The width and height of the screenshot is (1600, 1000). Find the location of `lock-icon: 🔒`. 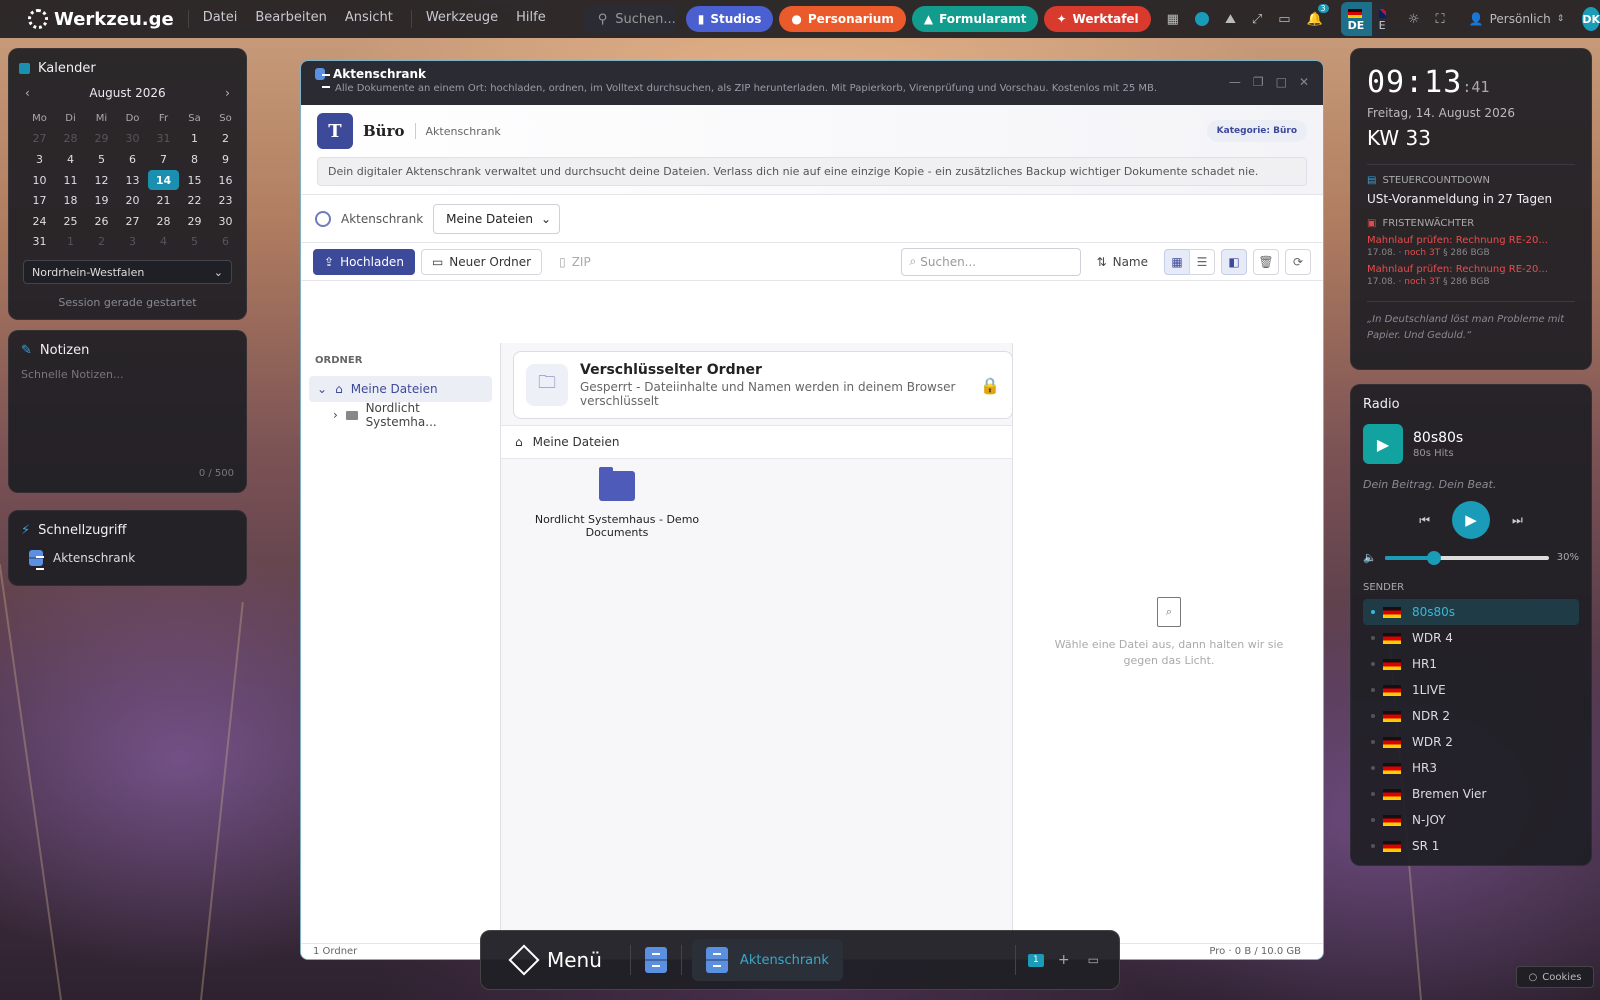

lock-icon: 🔒 is located at coordinates (990, 385).